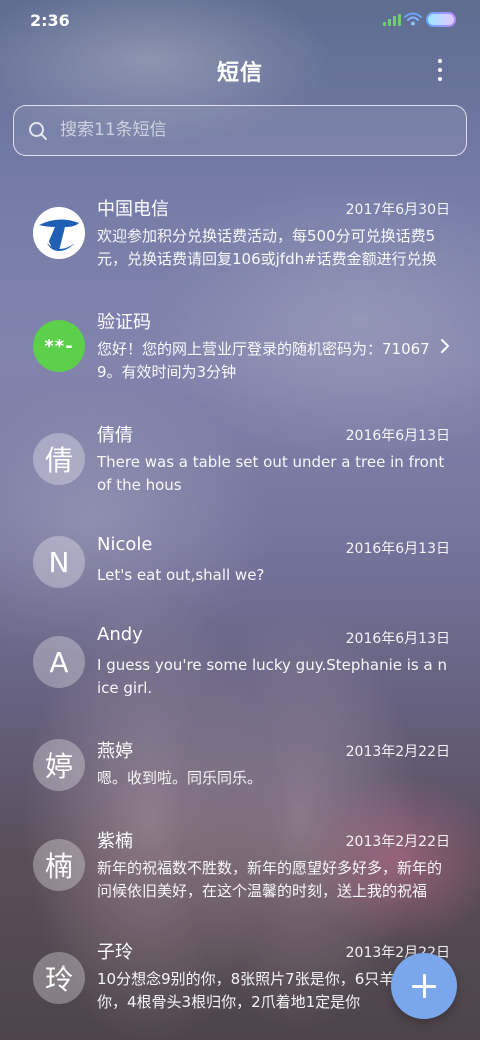  What do you see at coordinates (125, 544) in the screenshot?
I see `conversation-name: Nicole` at bounding box center [125, 544].